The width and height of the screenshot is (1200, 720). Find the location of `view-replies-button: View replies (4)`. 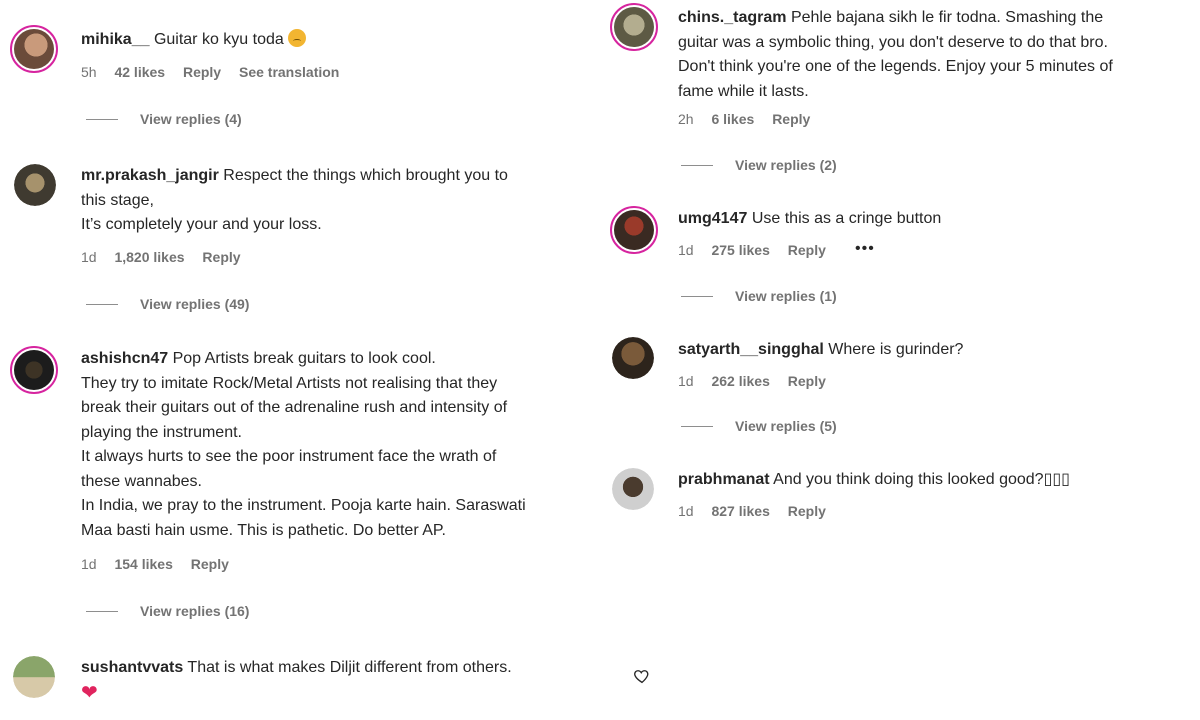

view-replies-button: View replies (4) is located at coordinates (164, 119).